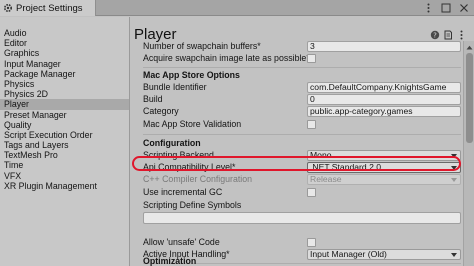 This screenshot has width=474, height=266. Describe the element at coordinates (202, 46) in the screenshot. I see `swapchain-buffers-label: Number of swapchain buffers*` at that location.